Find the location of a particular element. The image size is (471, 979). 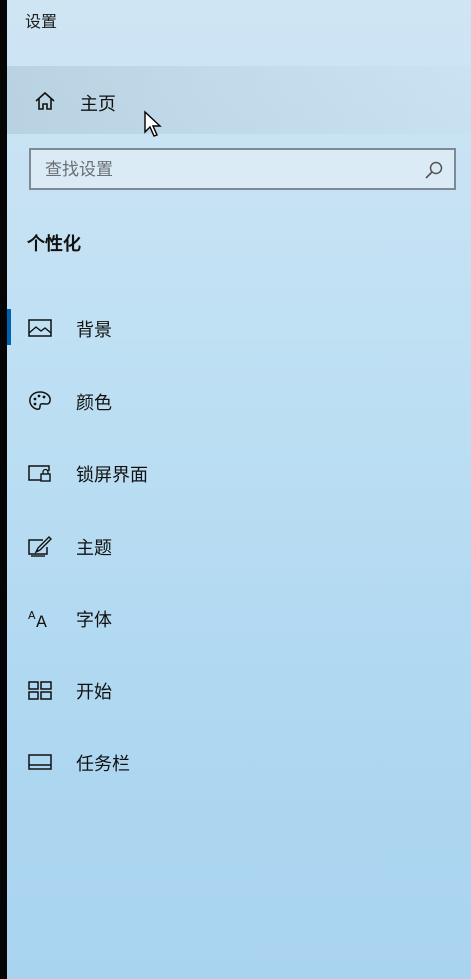

search-icon is located at coordinates (434, 170).